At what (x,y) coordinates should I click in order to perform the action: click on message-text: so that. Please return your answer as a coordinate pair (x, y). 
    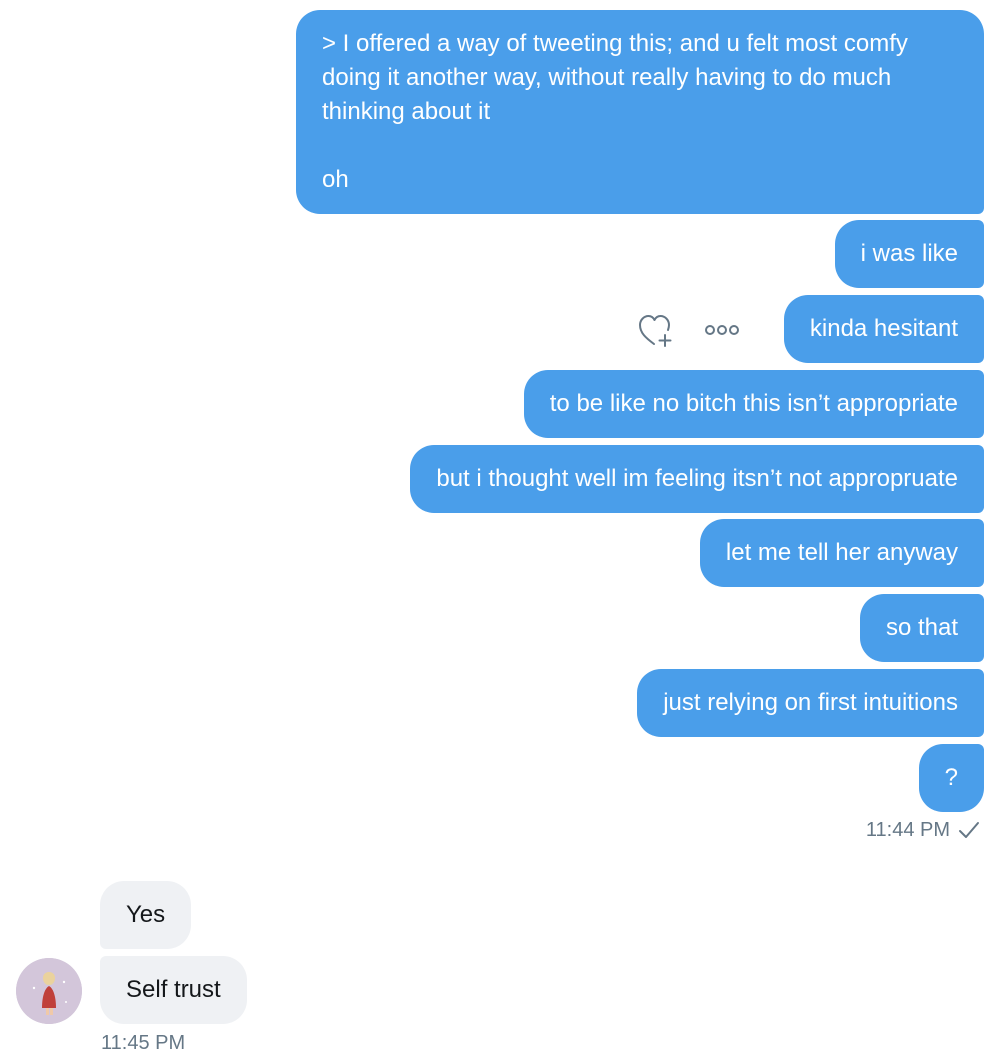
    Looking at the image, I should click on (921, 627).